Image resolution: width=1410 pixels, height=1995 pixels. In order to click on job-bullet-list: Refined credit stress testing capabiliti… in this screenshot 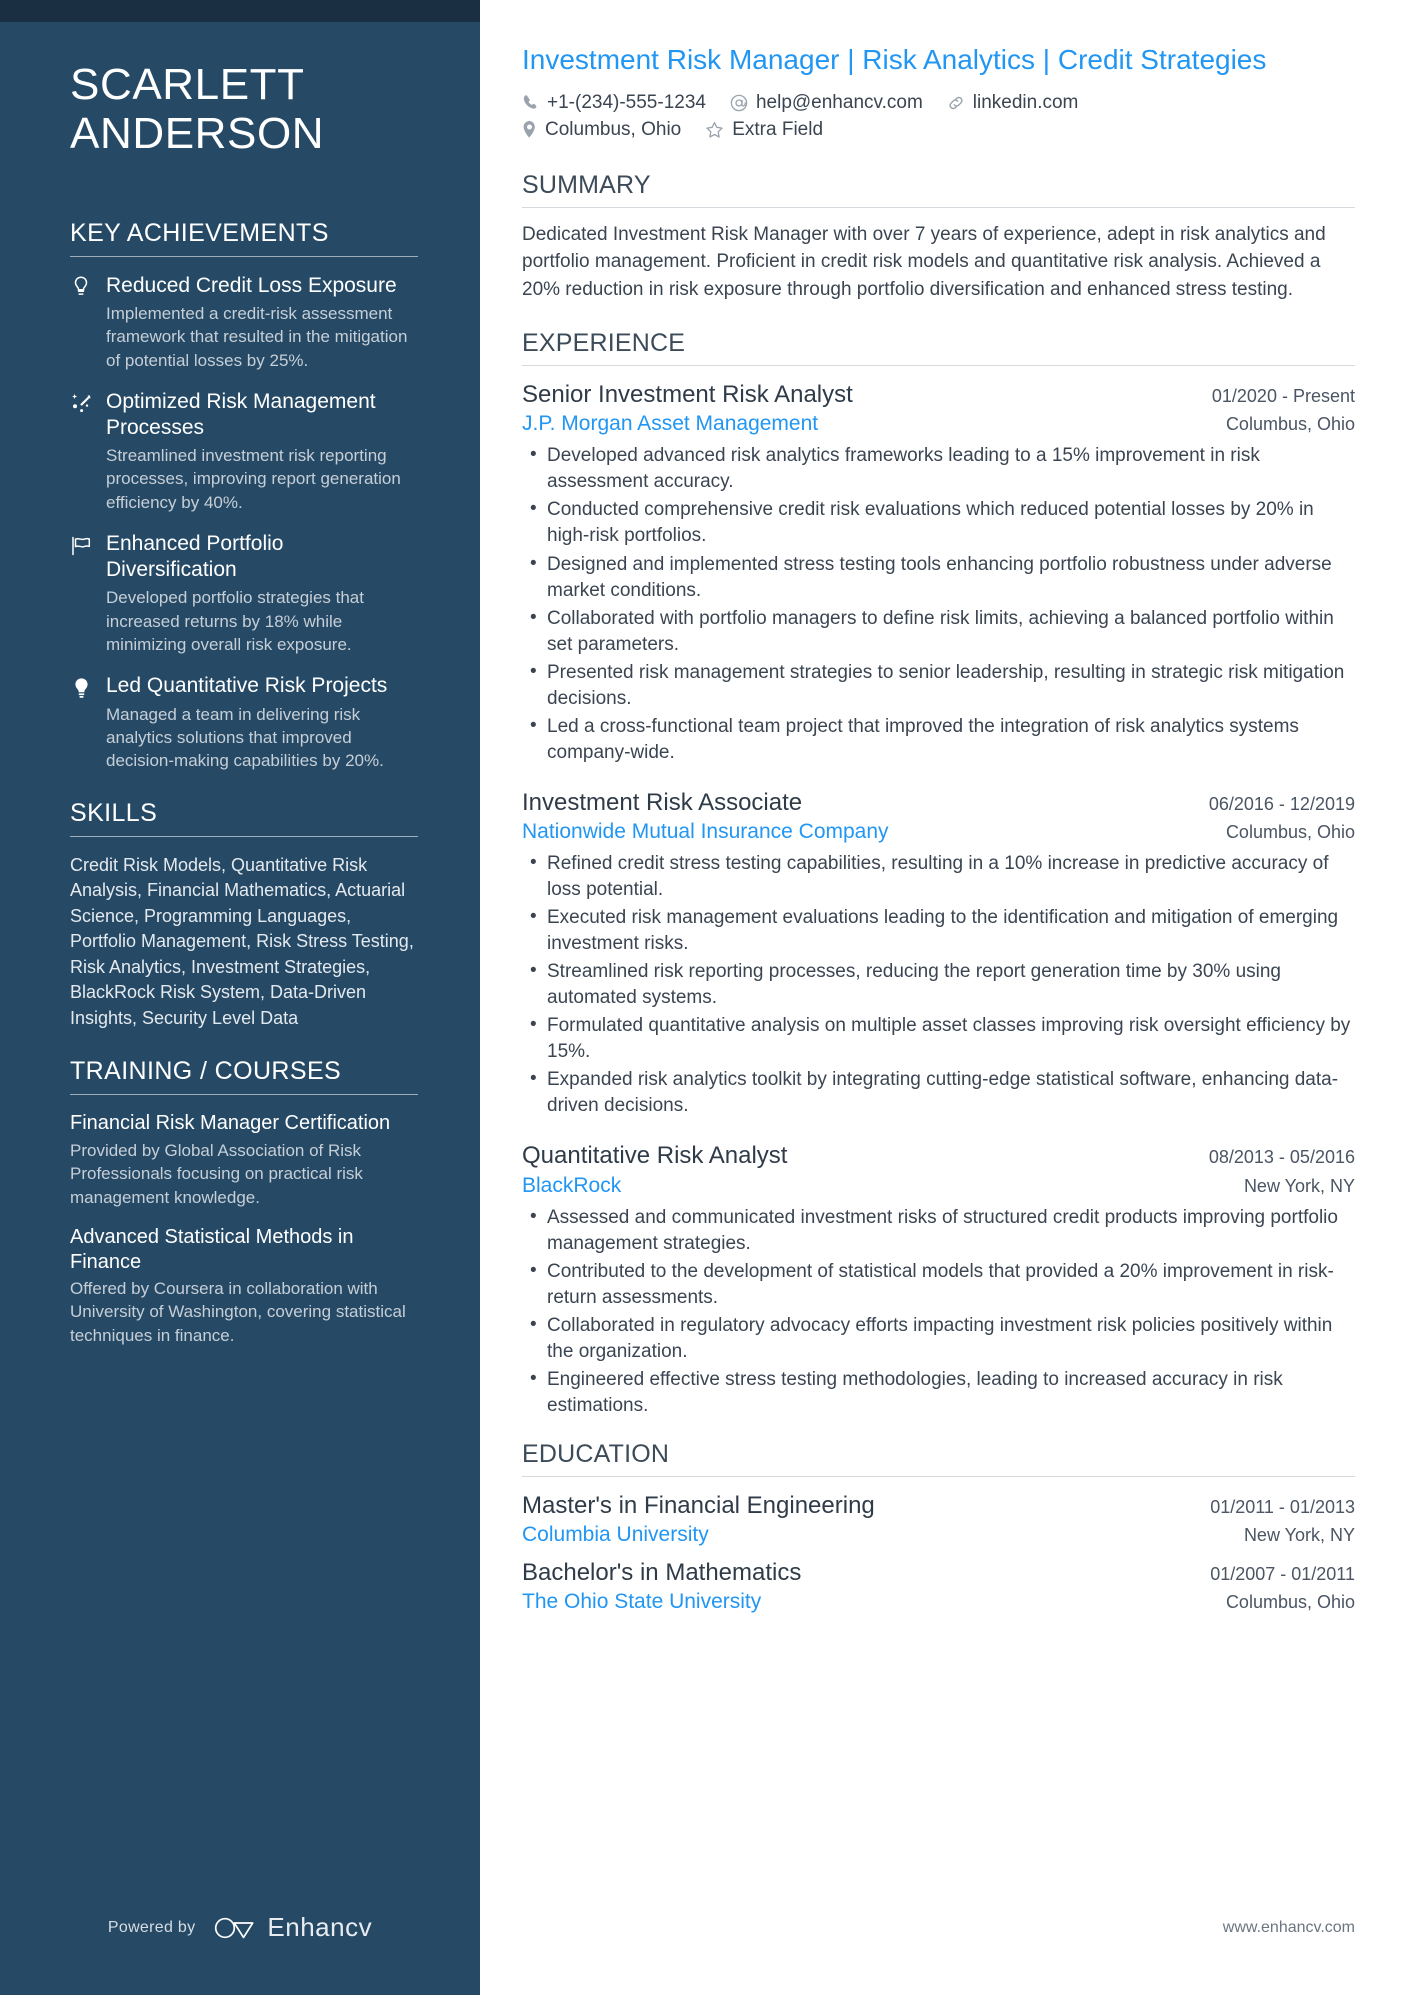, I will do `click(938, 984)`.